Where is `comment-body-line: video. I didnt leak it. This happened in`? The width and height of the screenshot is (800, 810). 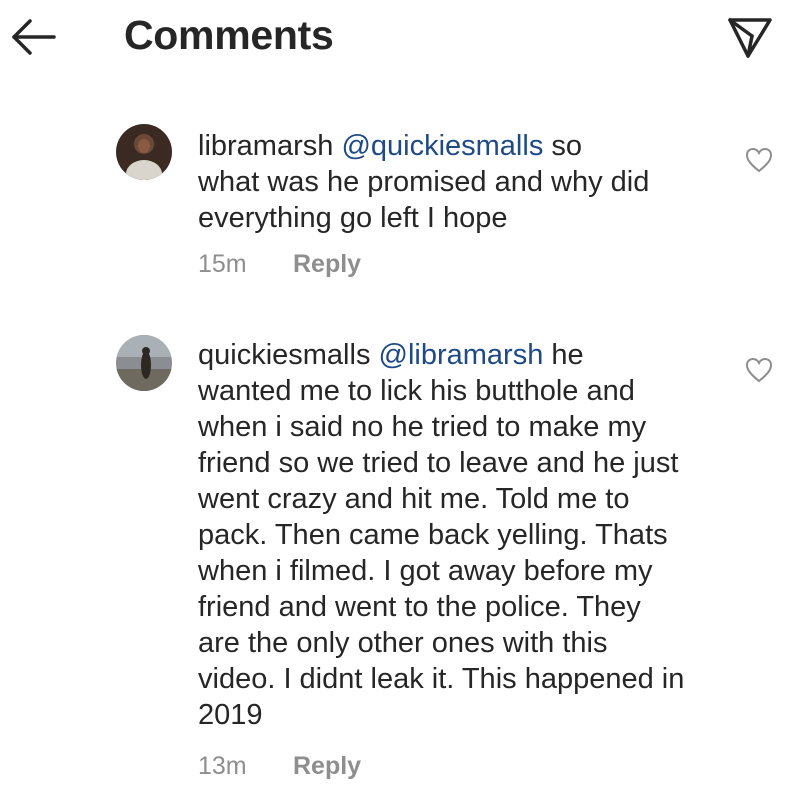
comment-body-line: video. I didnt leak it. This happened in is located at coordinates (441, 679).